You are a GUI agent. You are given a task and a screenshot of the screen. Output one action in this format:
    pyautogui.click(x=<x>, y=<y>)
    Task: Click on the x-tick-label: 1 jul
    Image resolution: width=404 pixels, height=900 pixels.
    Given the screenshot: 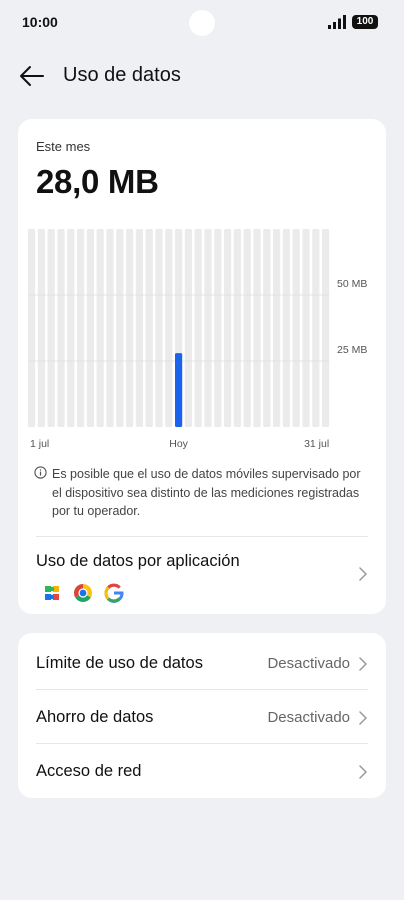 What is the action you would take?
    pyautogui.click(x=39, y=444)
    